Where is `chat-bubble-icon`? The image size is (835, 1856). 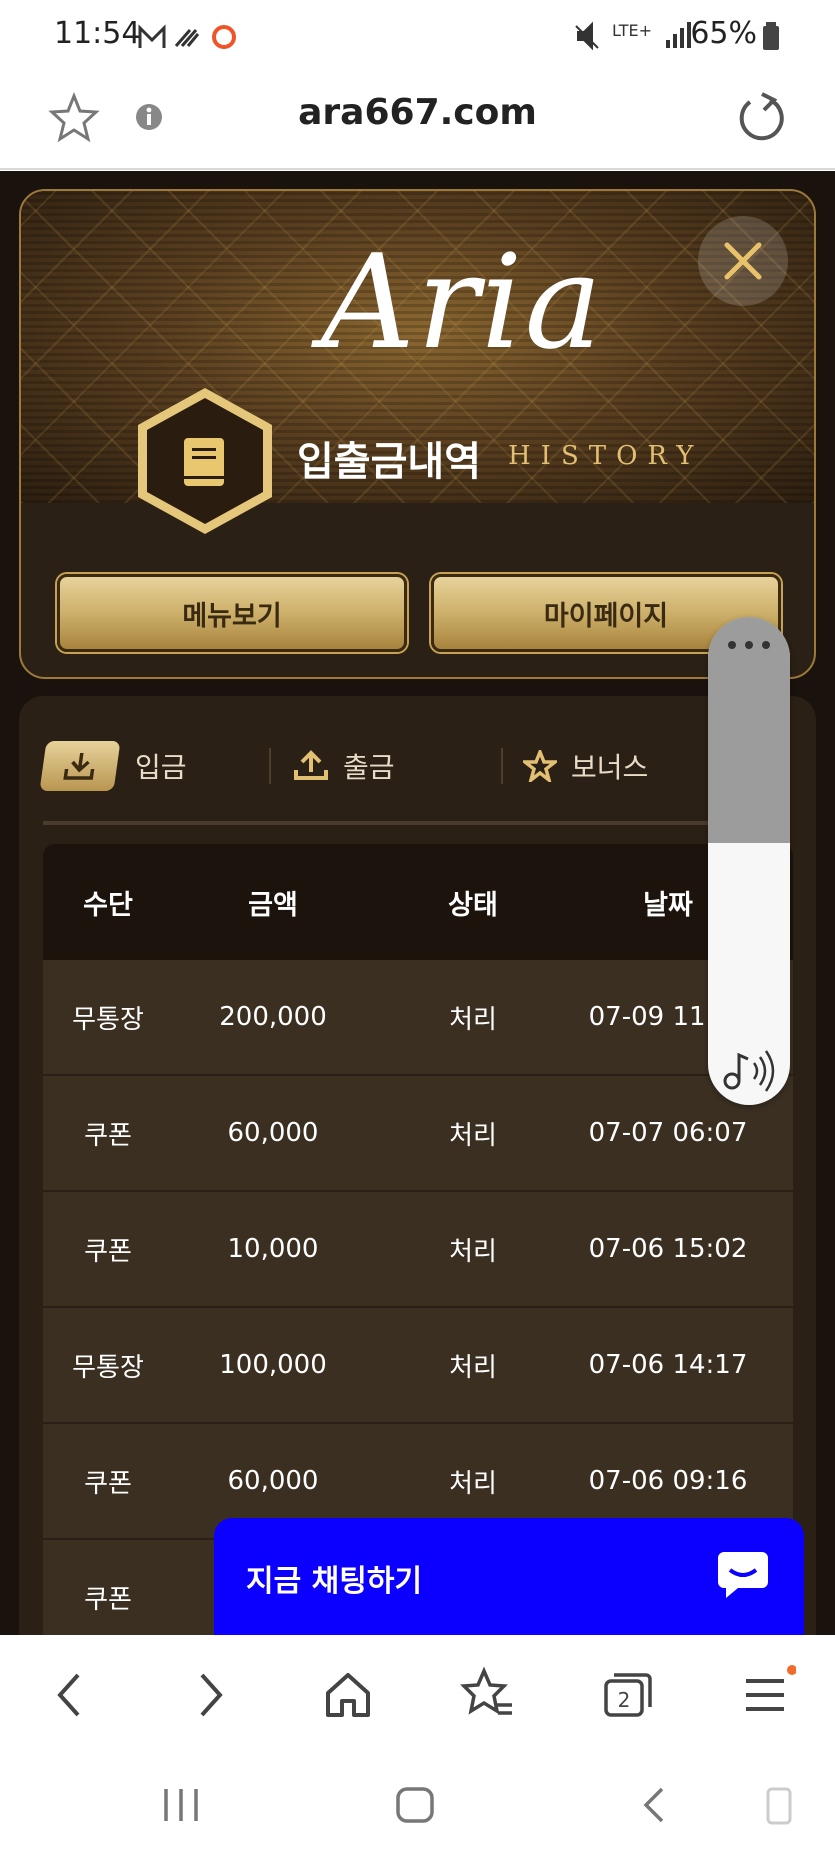 chat-bubble-icon is located at coordinates (743, 1575).